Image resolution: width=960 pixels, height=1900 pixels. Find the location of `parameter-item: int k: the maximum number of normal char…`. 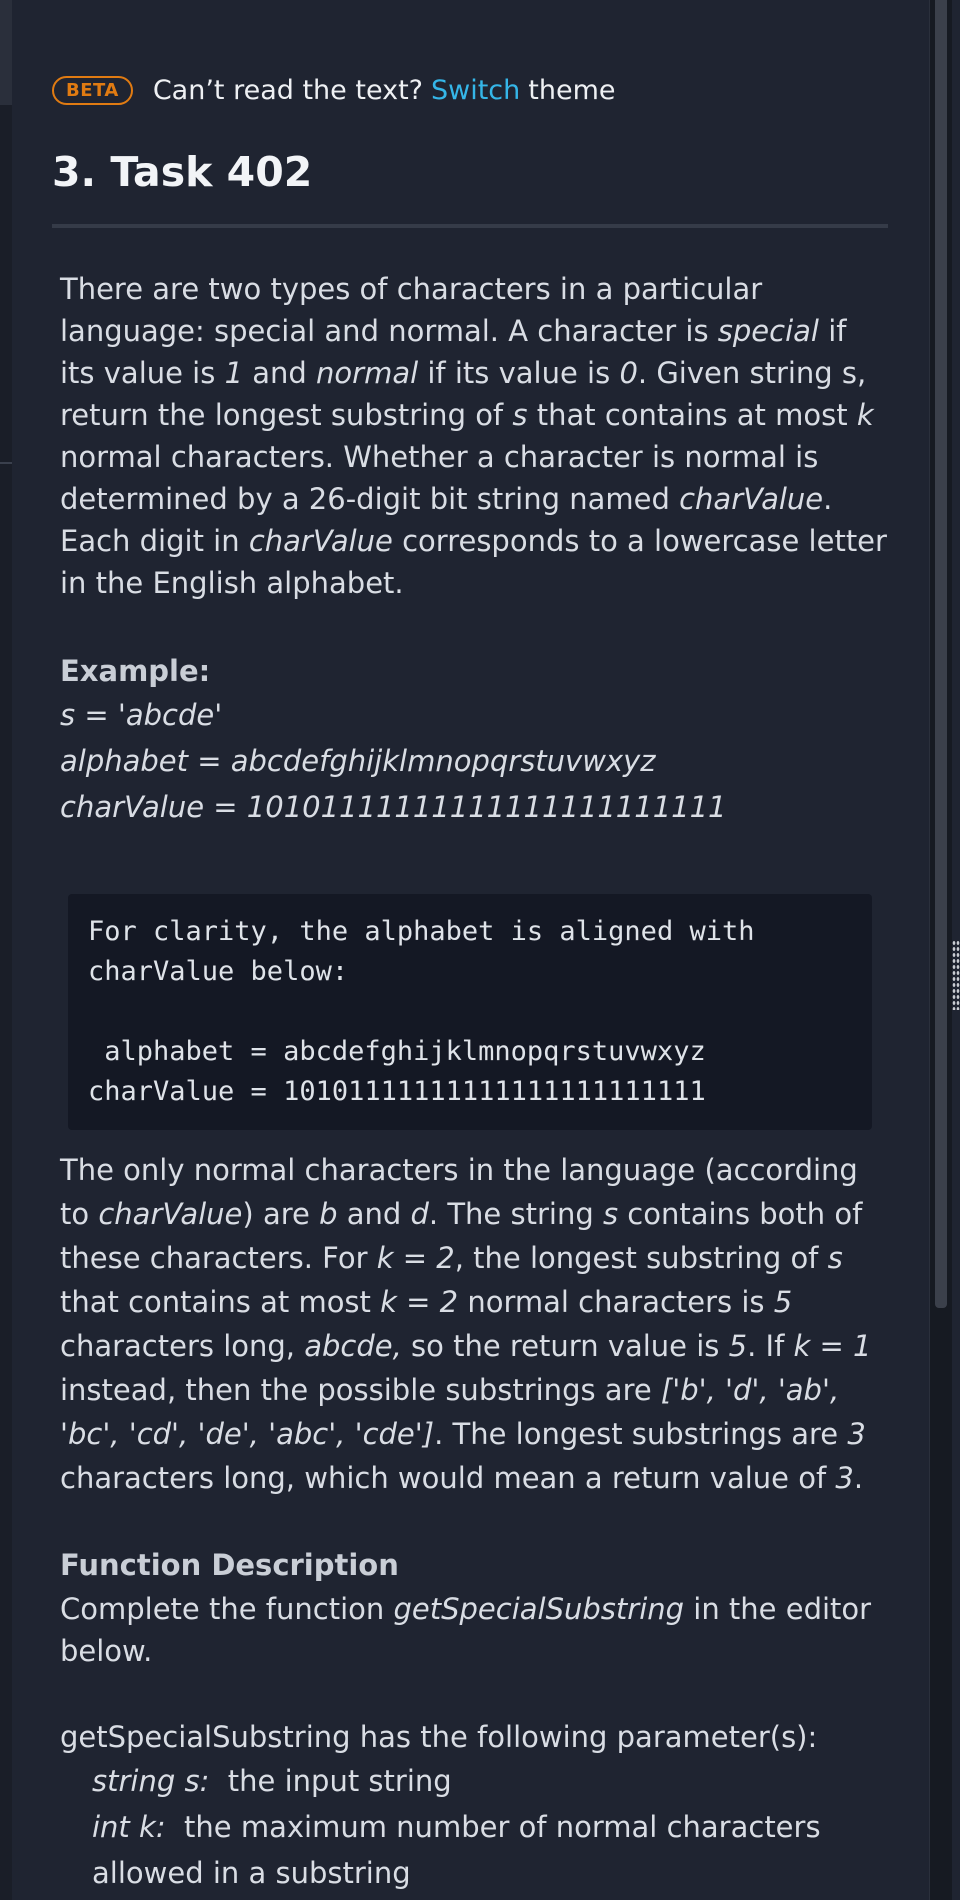

parameter-item: int k: the maximum number of normal char… is located at coordinates (475, 1850).